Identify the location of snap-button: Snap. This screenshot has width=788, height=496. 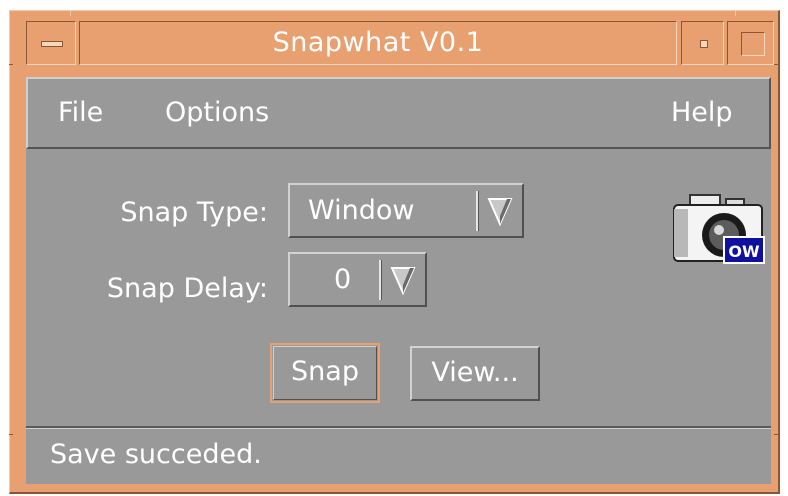
(325, 373).